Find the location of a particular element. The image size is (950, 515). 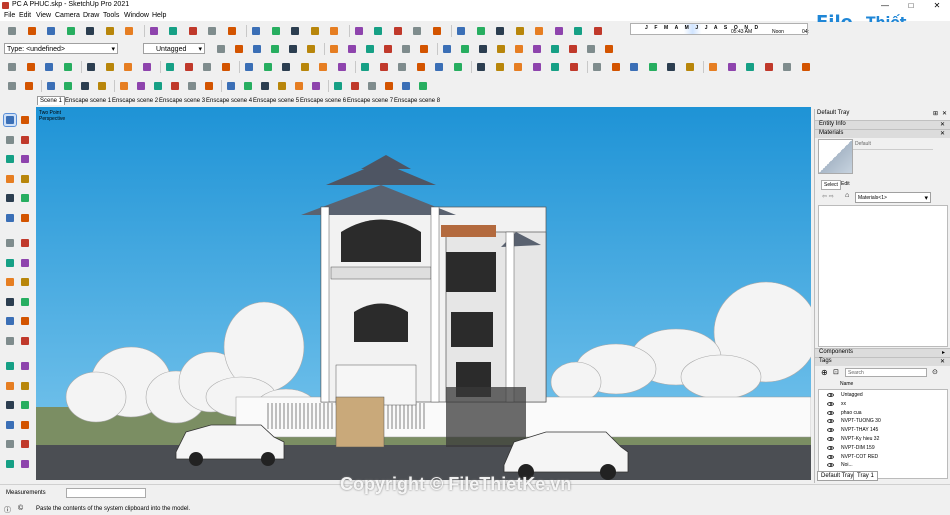

tray-pin-icon: ⊞ is located at coordinates (935, 113).